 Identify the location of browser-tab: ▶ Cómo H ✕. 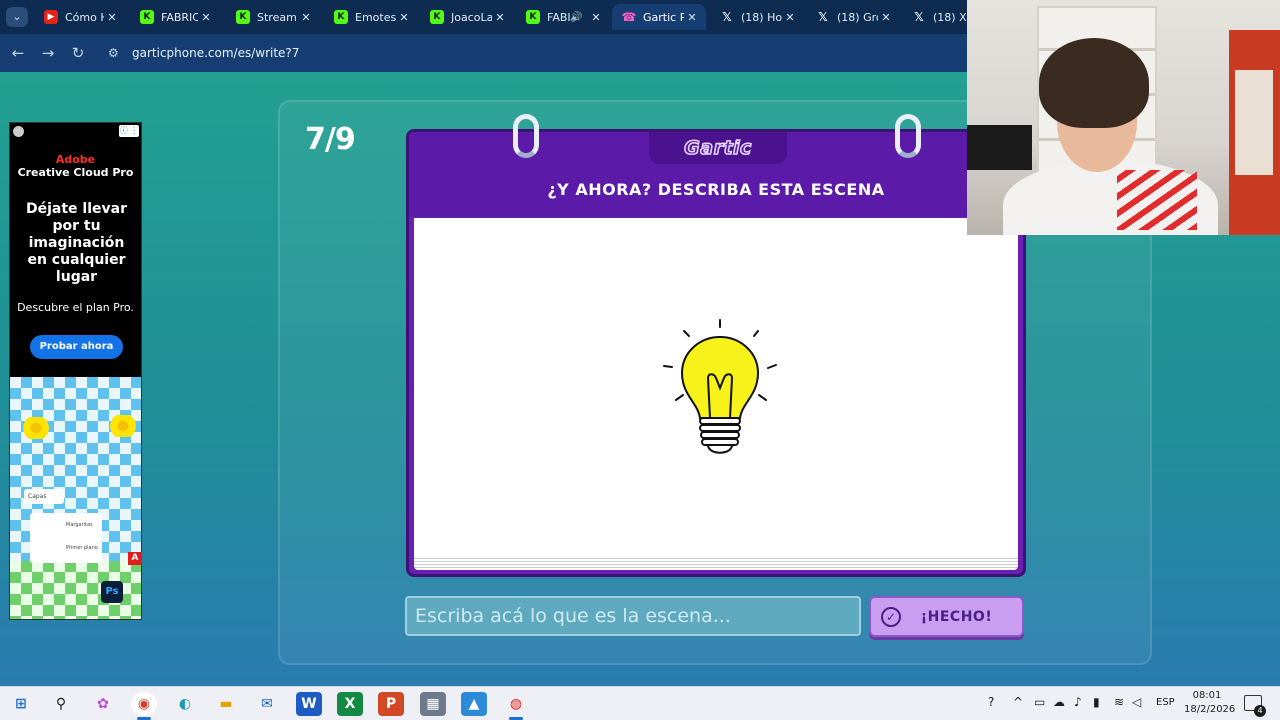
(80, 17).